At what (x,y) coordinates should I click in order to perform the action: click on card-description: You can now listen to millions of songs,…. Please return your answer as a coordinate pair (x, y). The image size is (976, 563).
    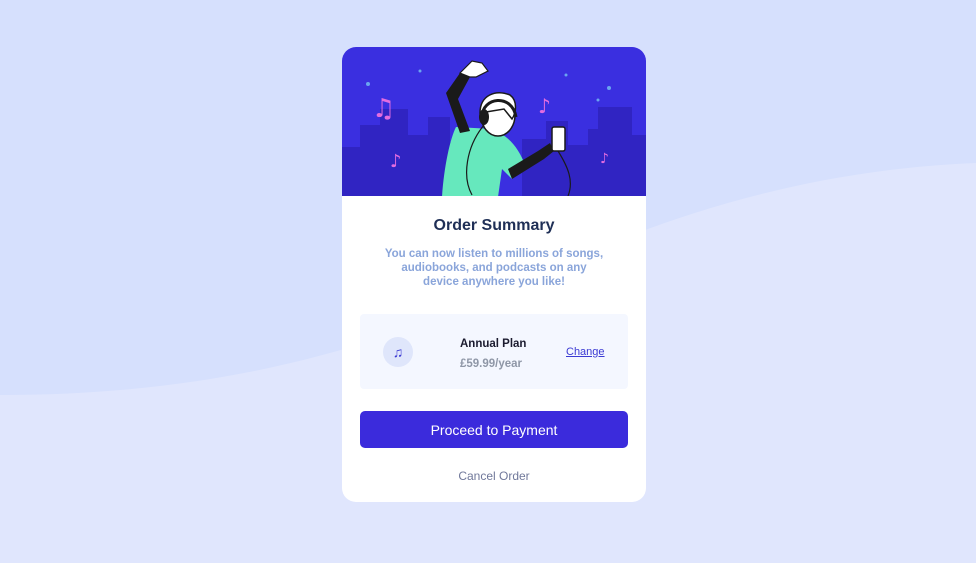
    Looking at the image, I should click on (494, 268).